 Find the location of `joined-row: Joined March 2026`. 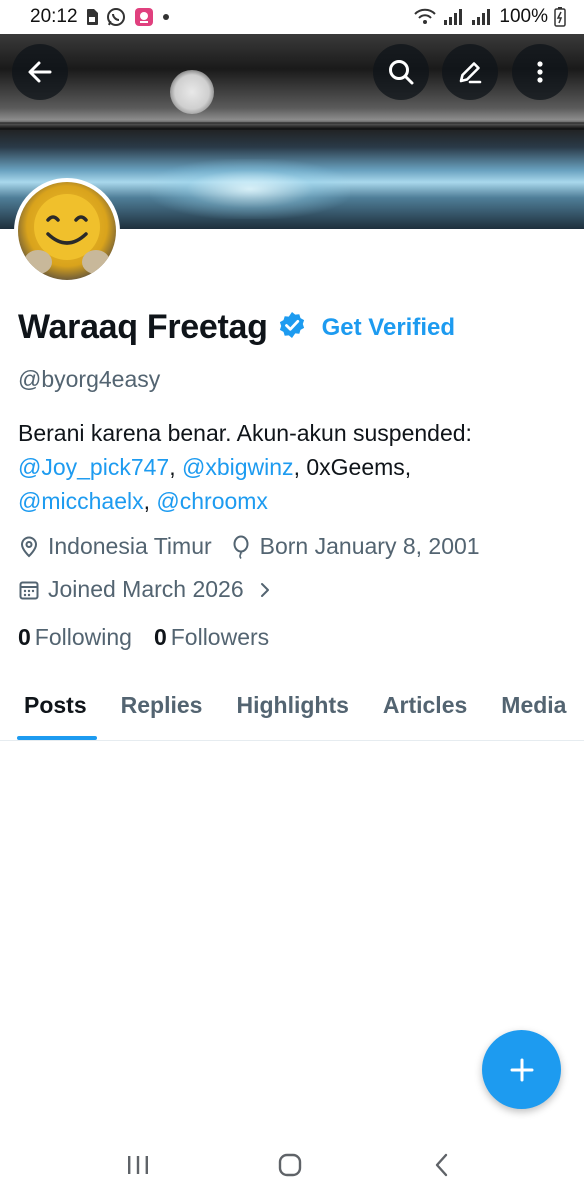

joined-row: Joined March 2026 is located at coordinates (145, 589).